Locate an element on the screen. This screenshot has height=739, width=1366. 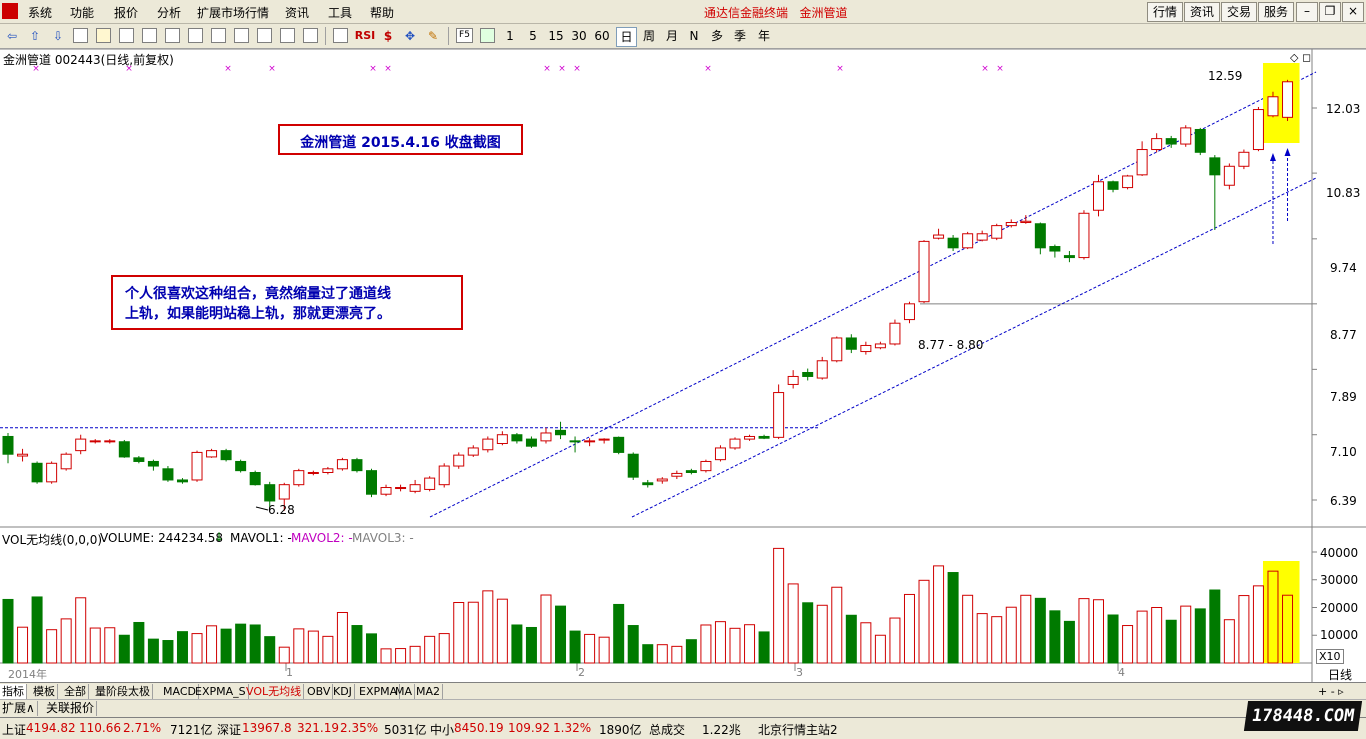
minimize-icon: – is located at coordinates (1307, 12).